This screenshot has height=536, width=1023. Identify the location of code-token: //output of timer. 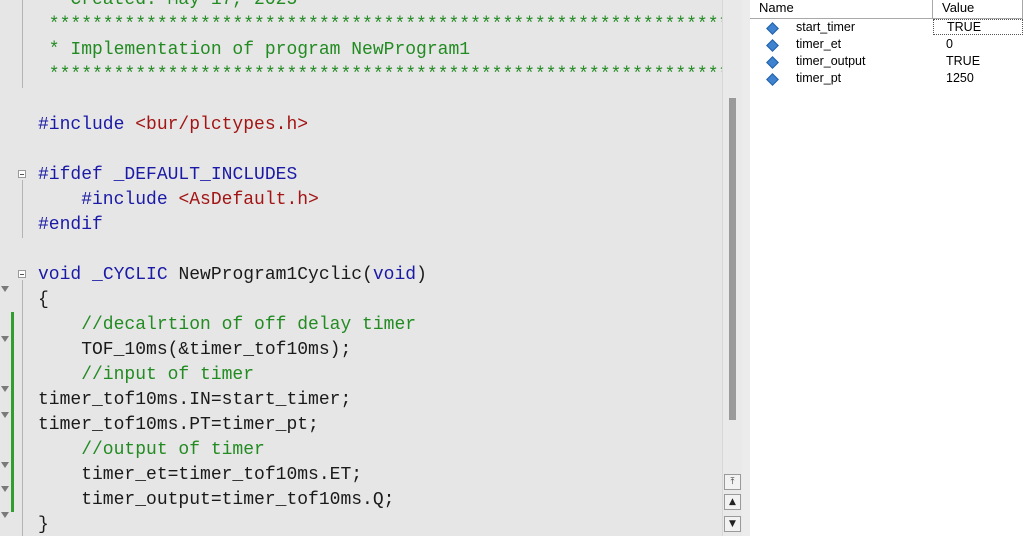
(151, 450).